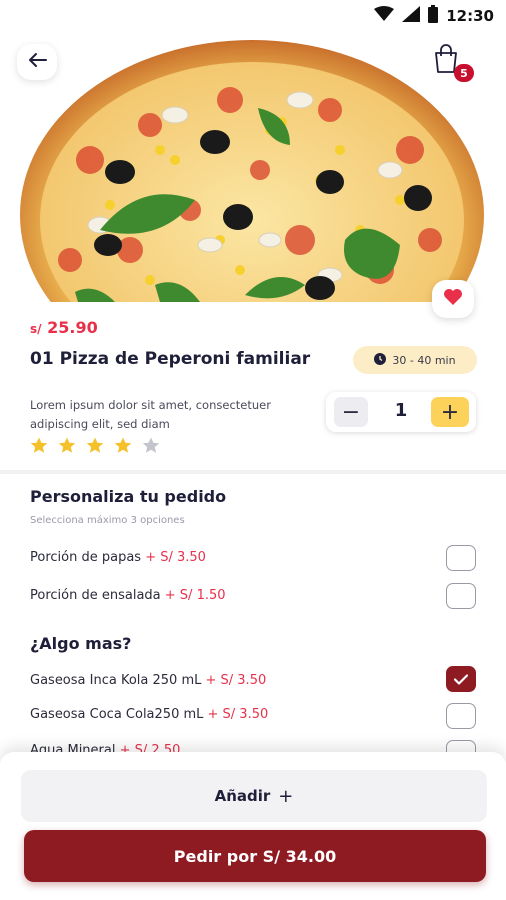 Image resolution: width=506 pixels, height=900 pixels. I want to click on option-name: Gaseosa Inca Kola 250 mL, so click(116, 680).